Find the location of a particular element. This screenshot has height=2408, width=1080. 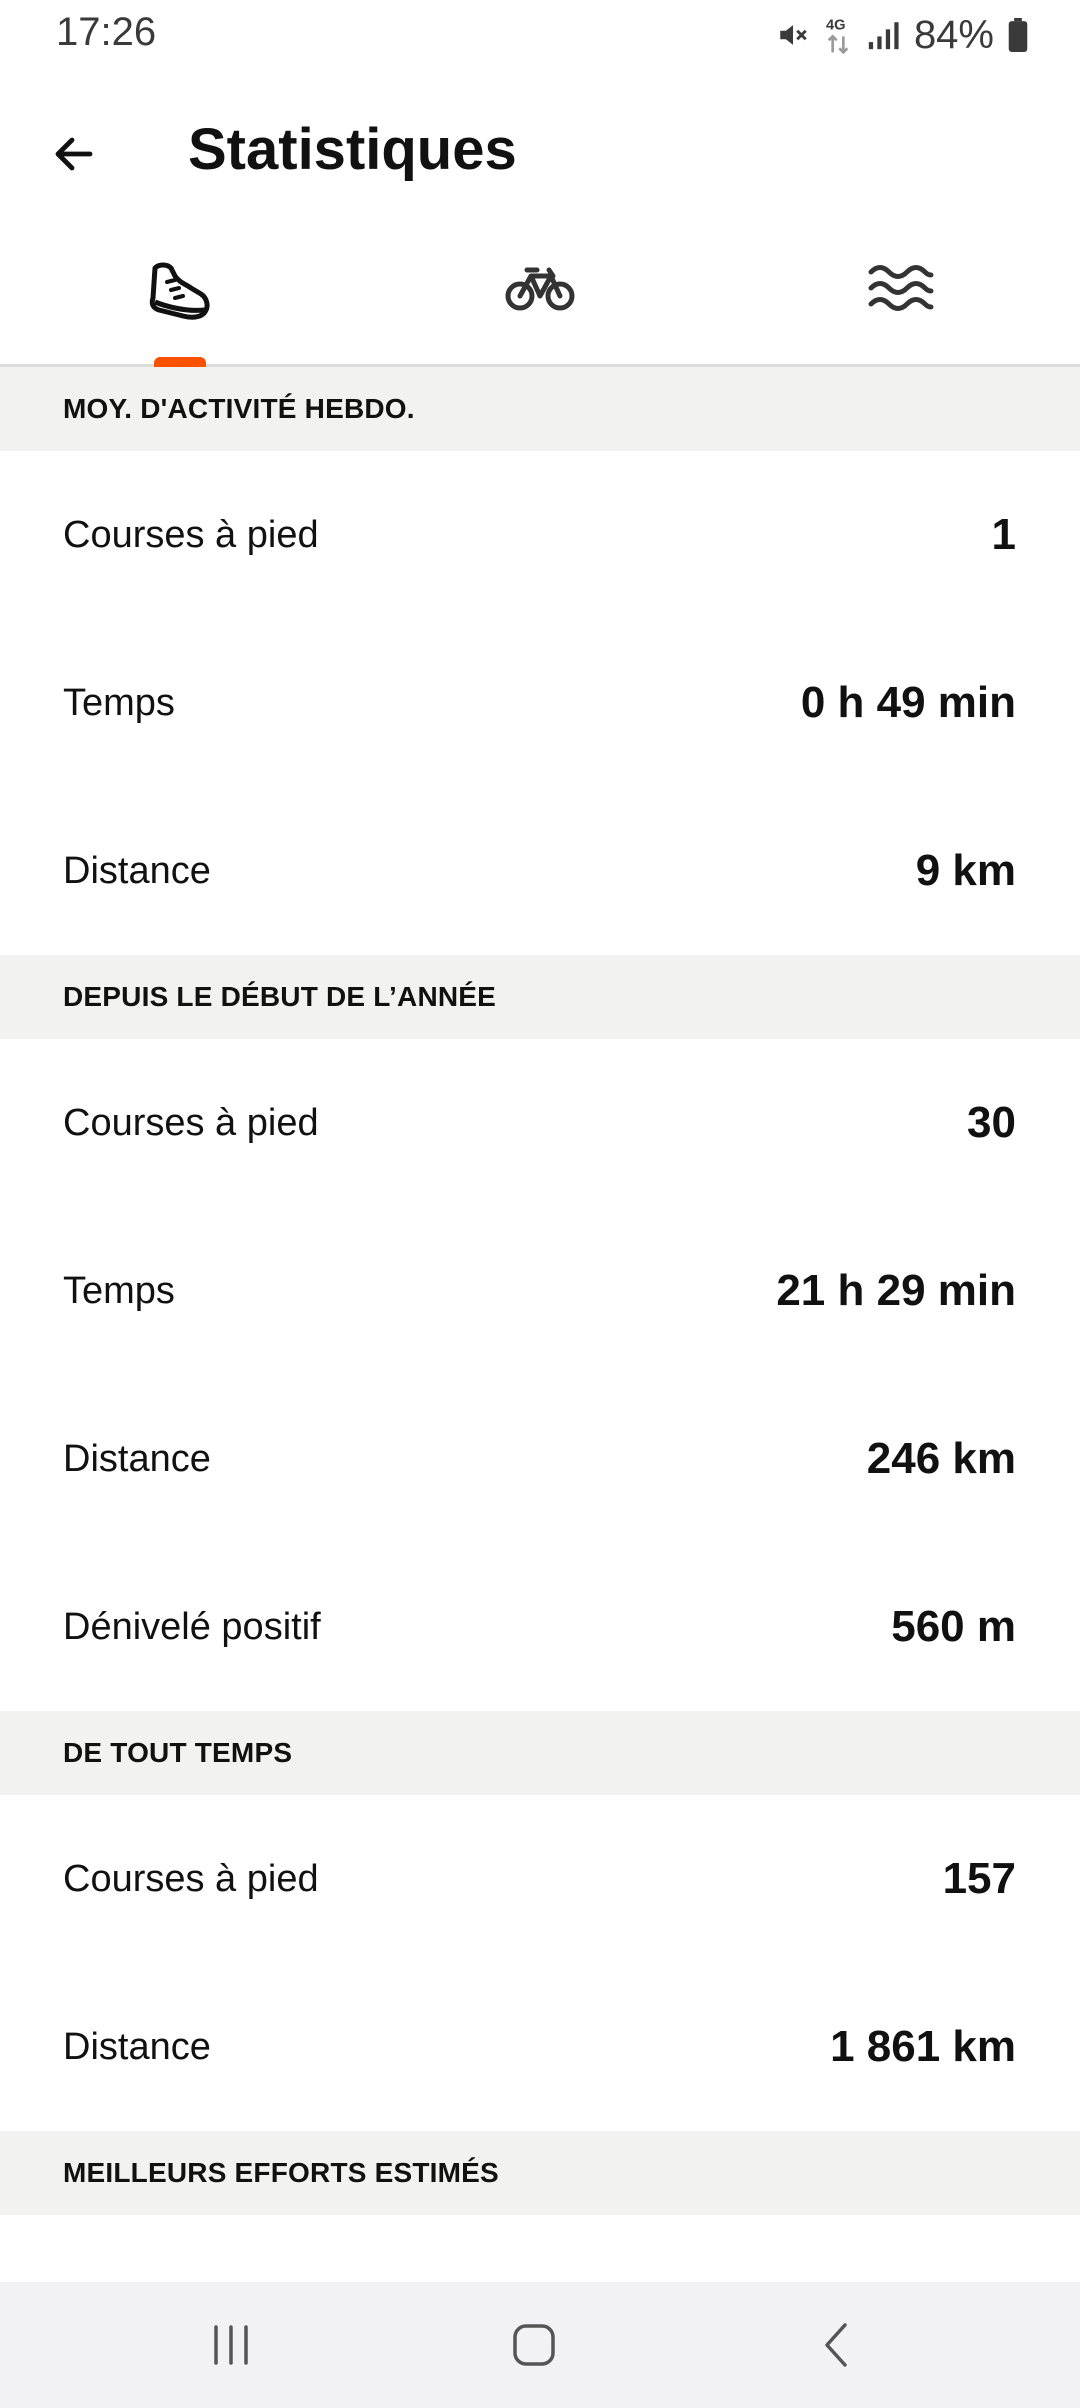

status-bar: 17:26 4G 84% is located at coordinates (540, 35).